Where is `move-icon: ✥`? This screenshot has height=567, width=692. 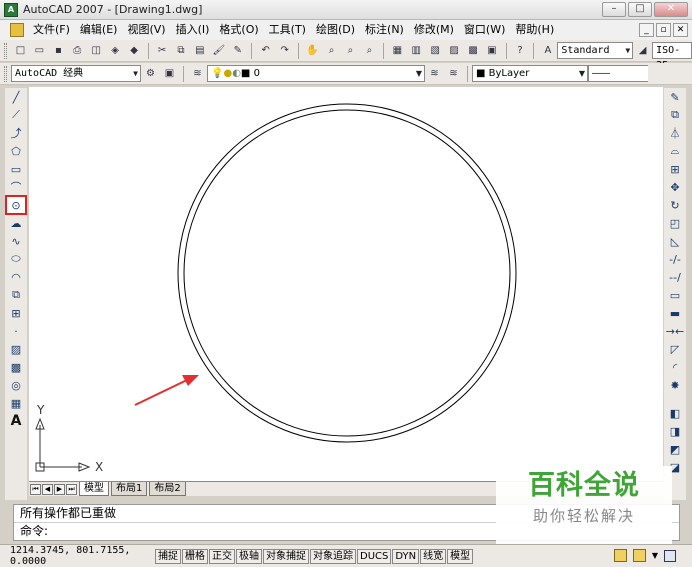
move-icon: ✥ is located at coordinates (675, 187).